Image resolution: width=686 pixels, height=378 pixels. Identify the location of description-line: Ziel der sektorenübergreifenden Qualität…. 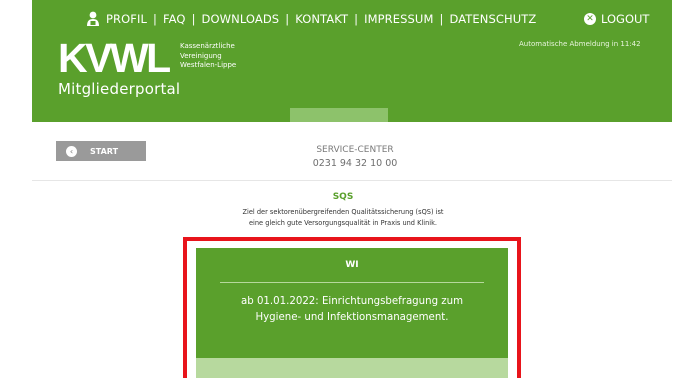
(343, 212).